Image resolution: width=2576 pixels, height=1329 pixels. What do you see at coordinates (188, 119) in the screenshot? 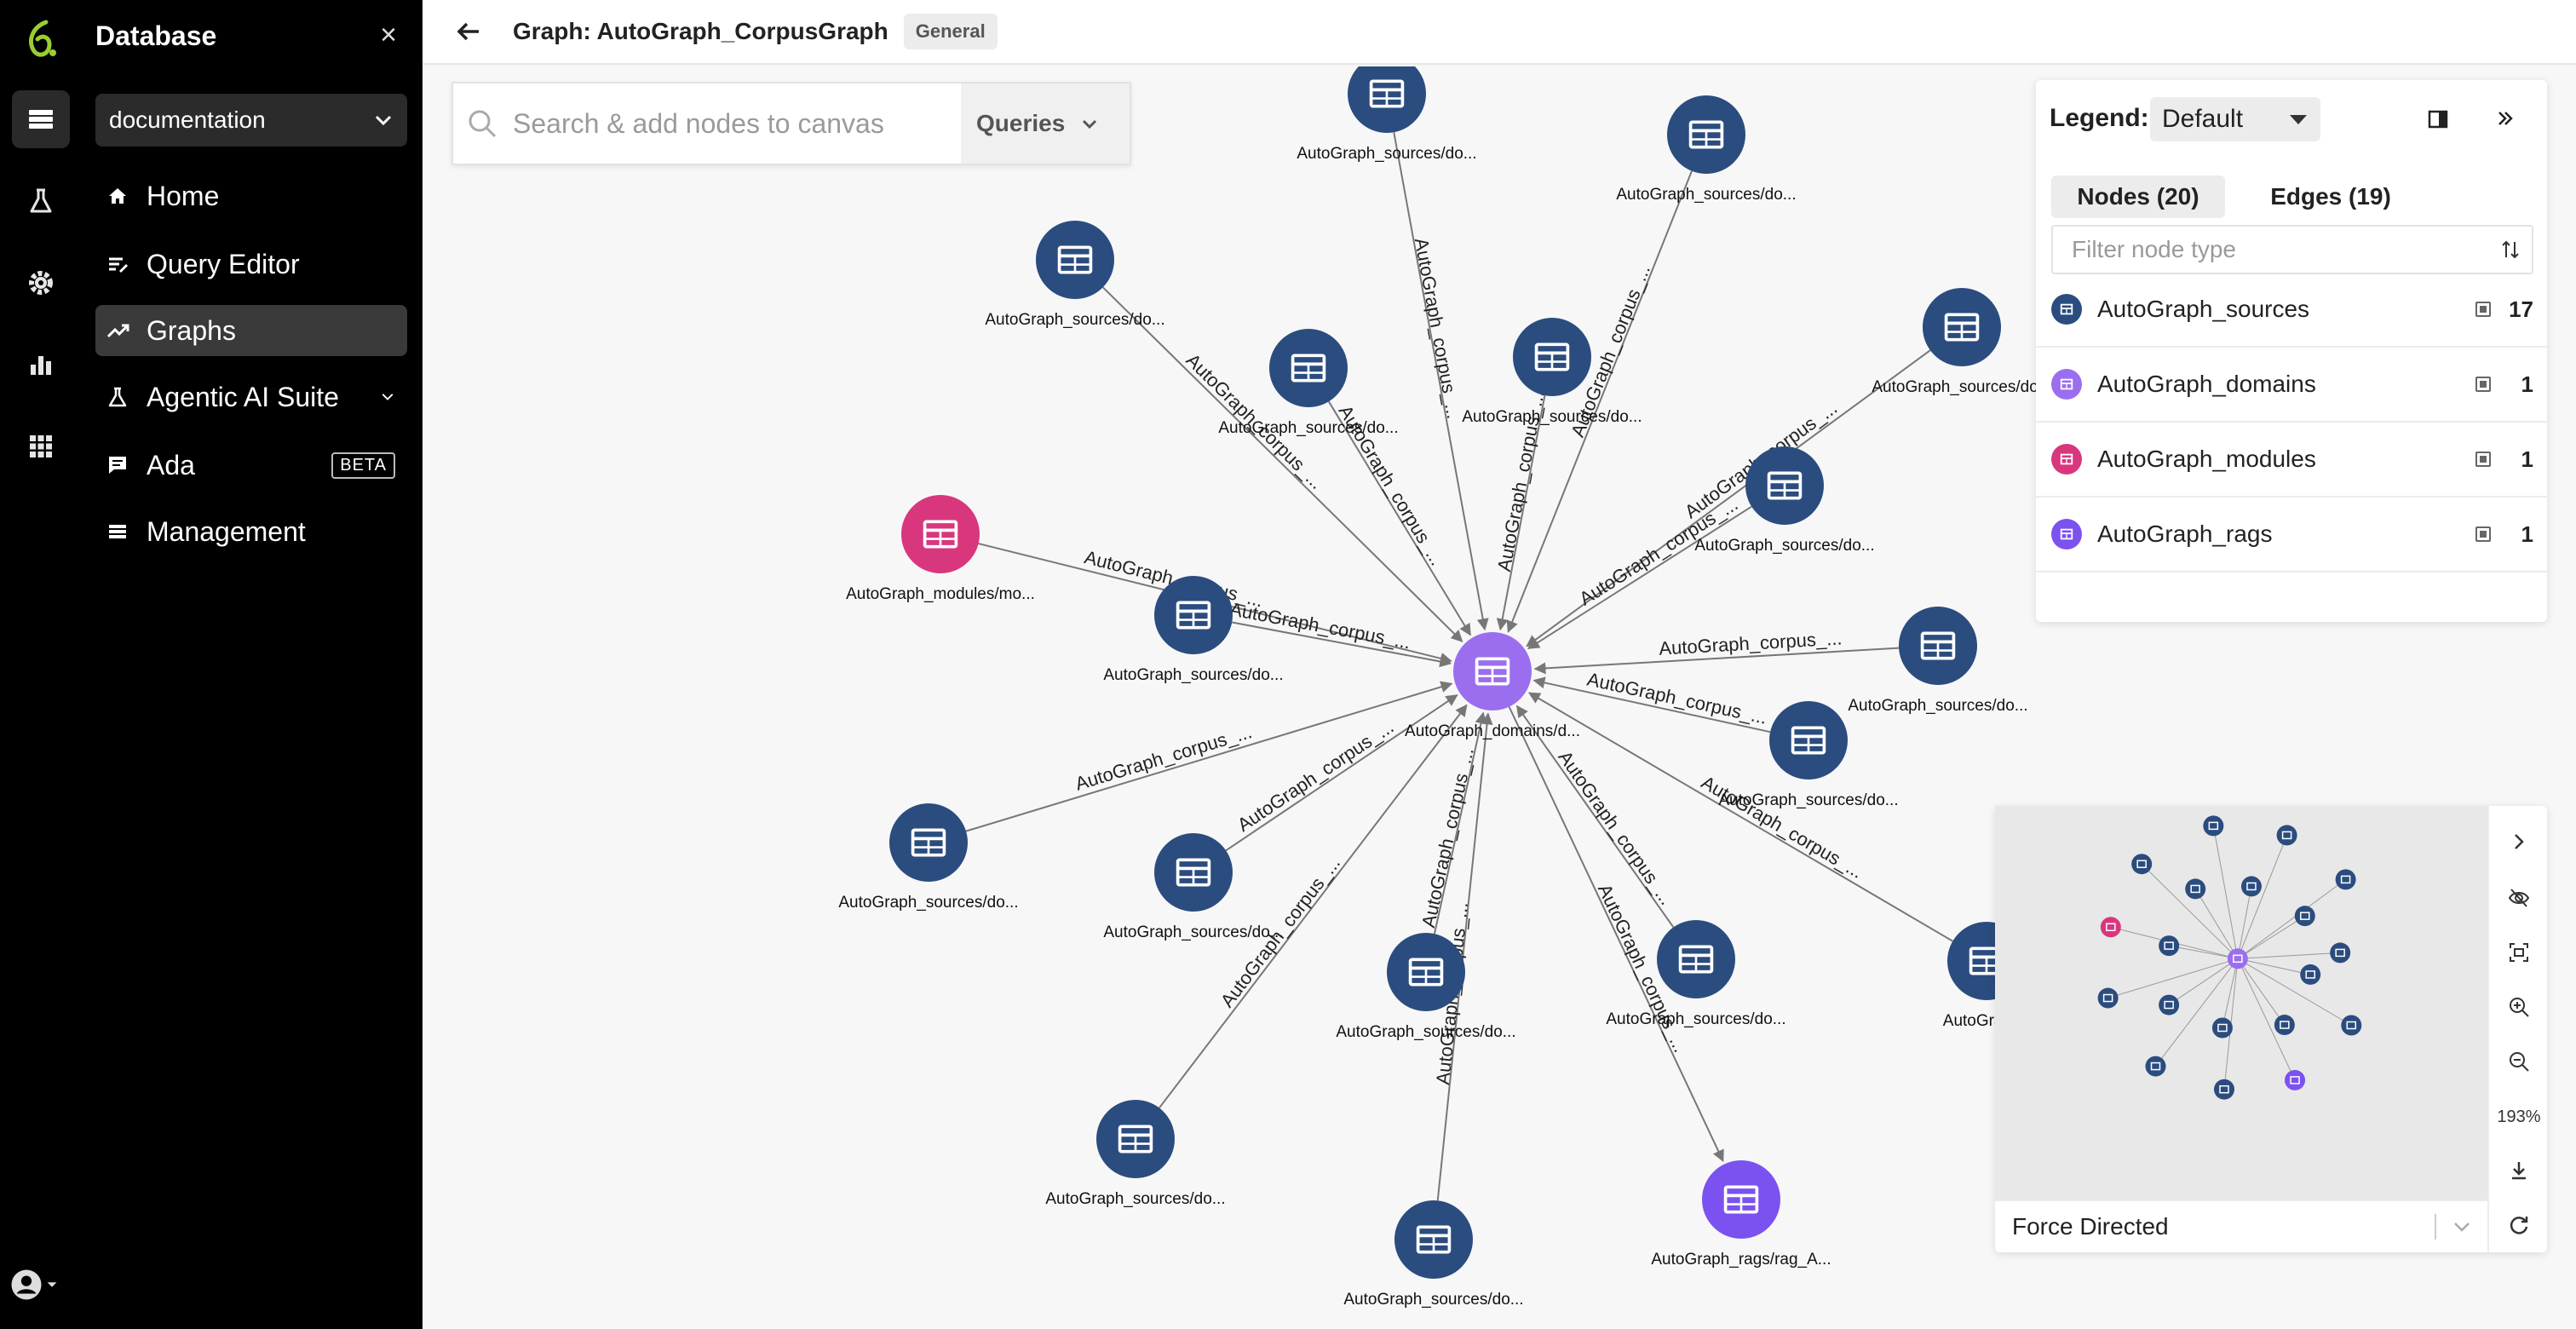
I see `database-select-value: documentation` at bounding box center [188, 119].